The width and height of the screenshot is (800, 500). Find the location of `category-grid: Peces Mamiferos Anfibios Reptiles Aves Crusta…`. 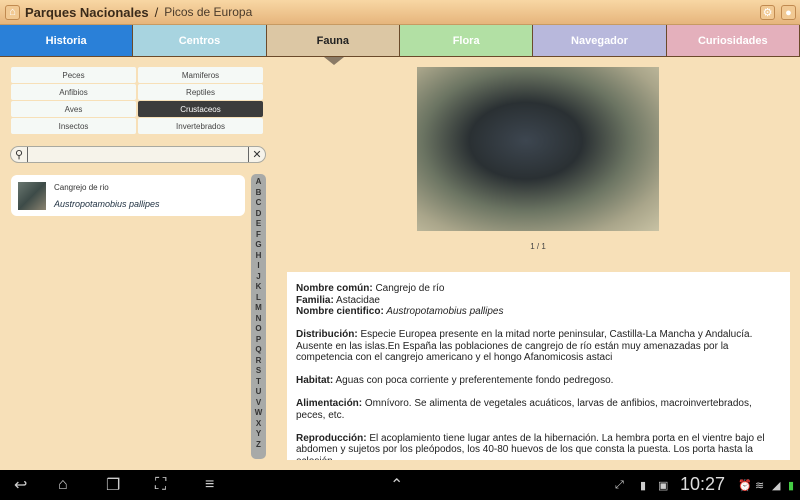

category-grid: Peces Mamiferos Anfibios Reptiles Aves Crusta… is located at coordinates (137, 100).